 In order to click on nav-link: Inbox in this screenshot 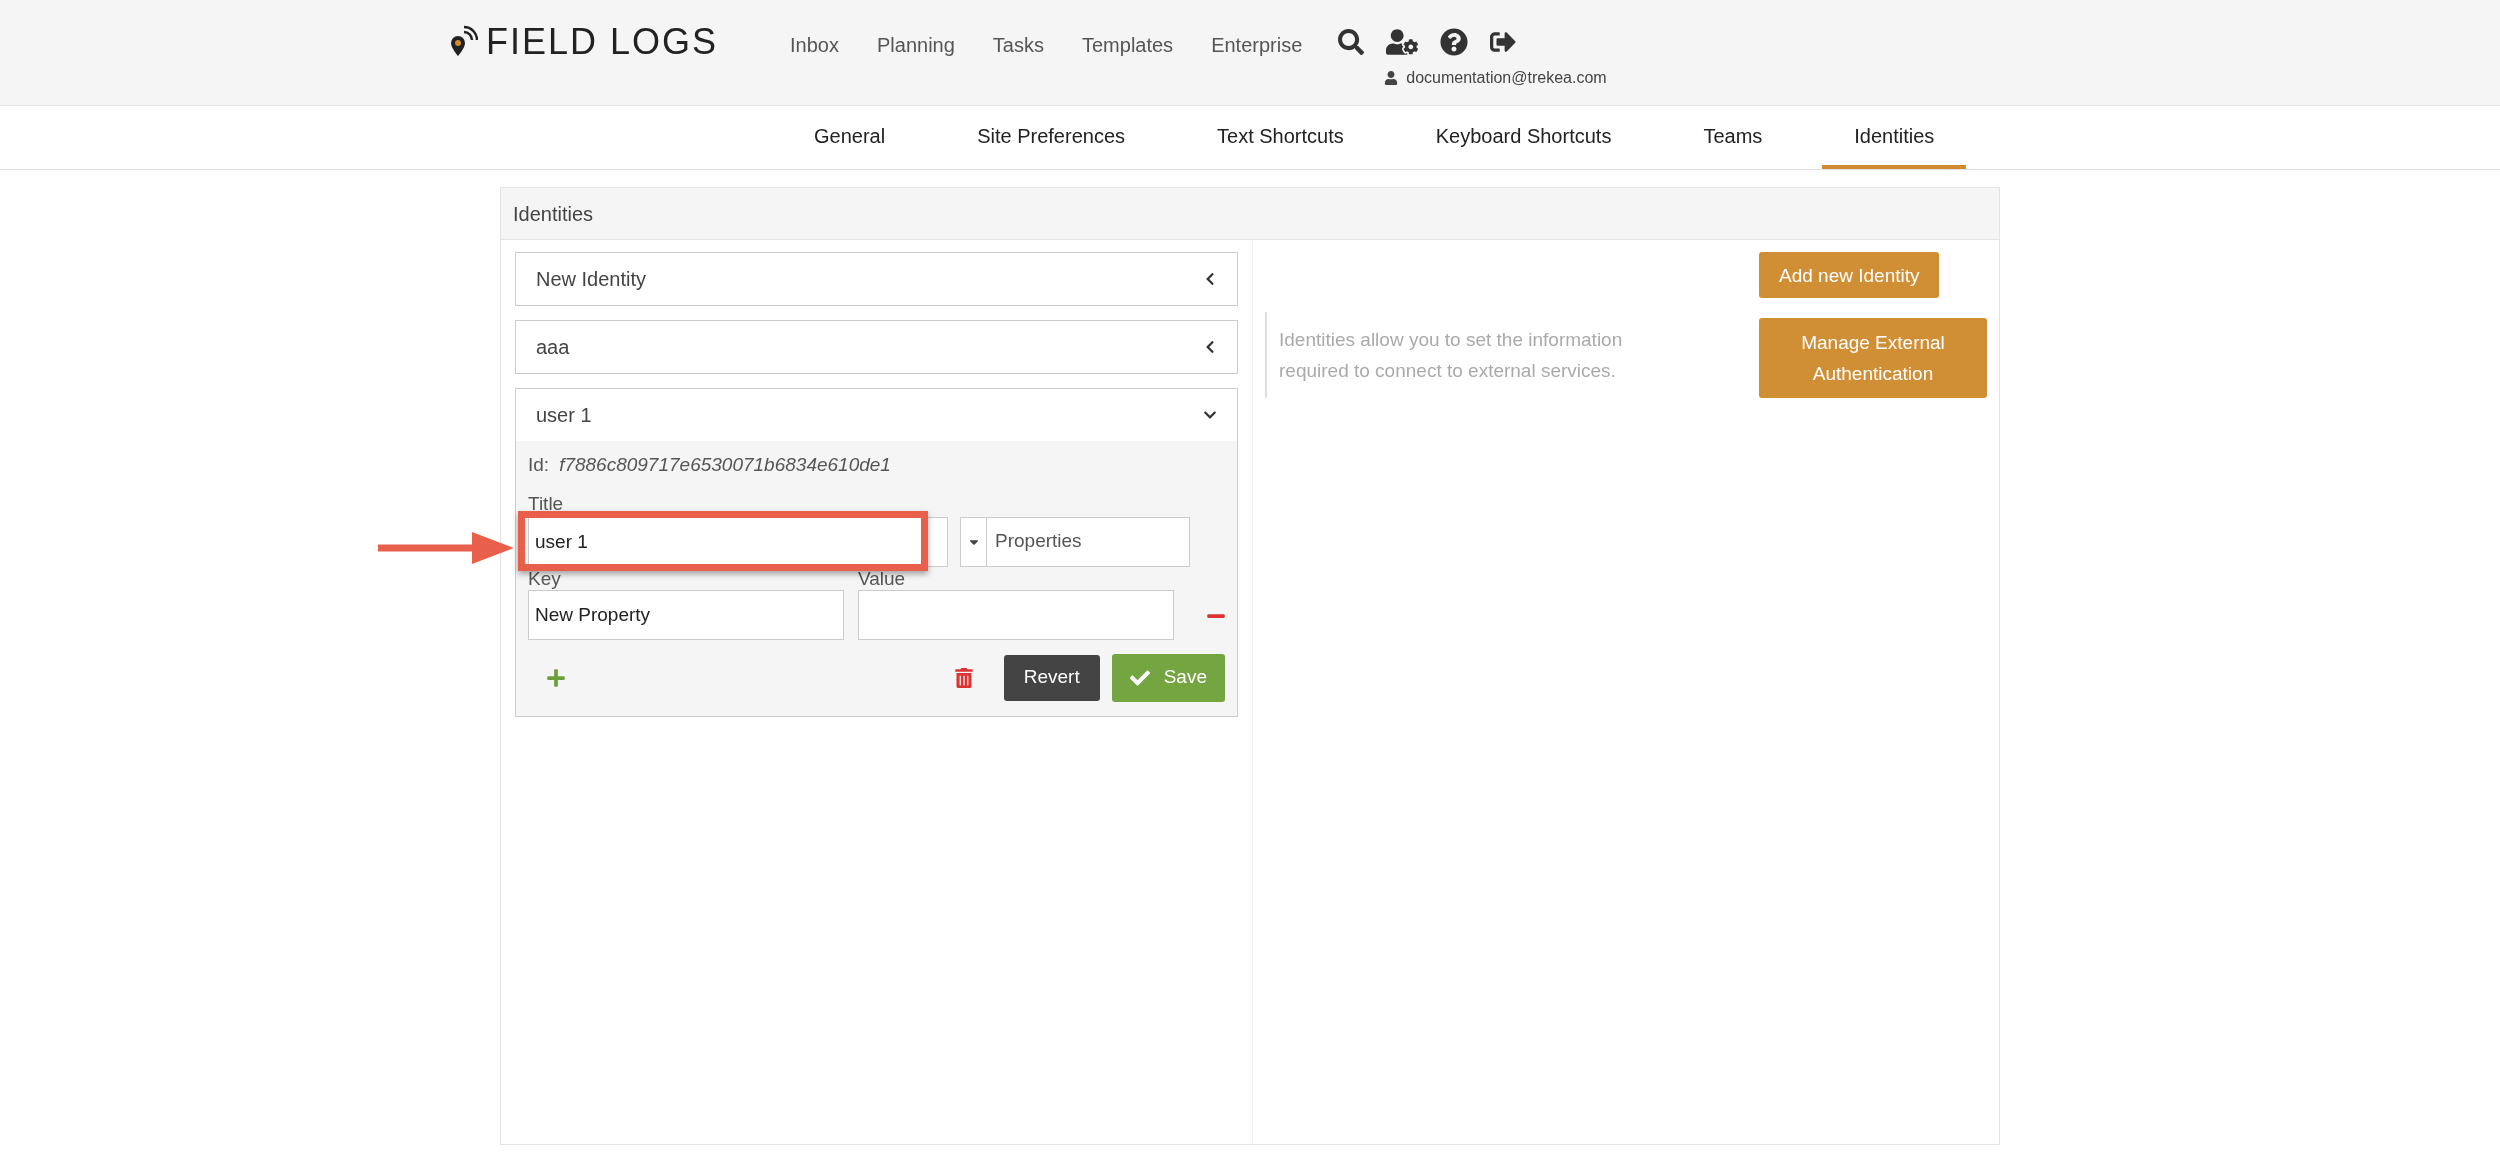, I will do `click(814, 45)`.